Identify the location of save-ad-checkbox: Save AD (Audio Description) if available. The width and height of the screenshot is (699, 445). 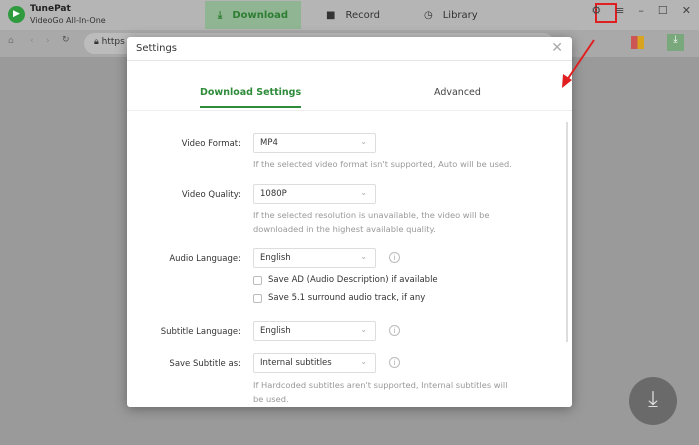
(345, 280).